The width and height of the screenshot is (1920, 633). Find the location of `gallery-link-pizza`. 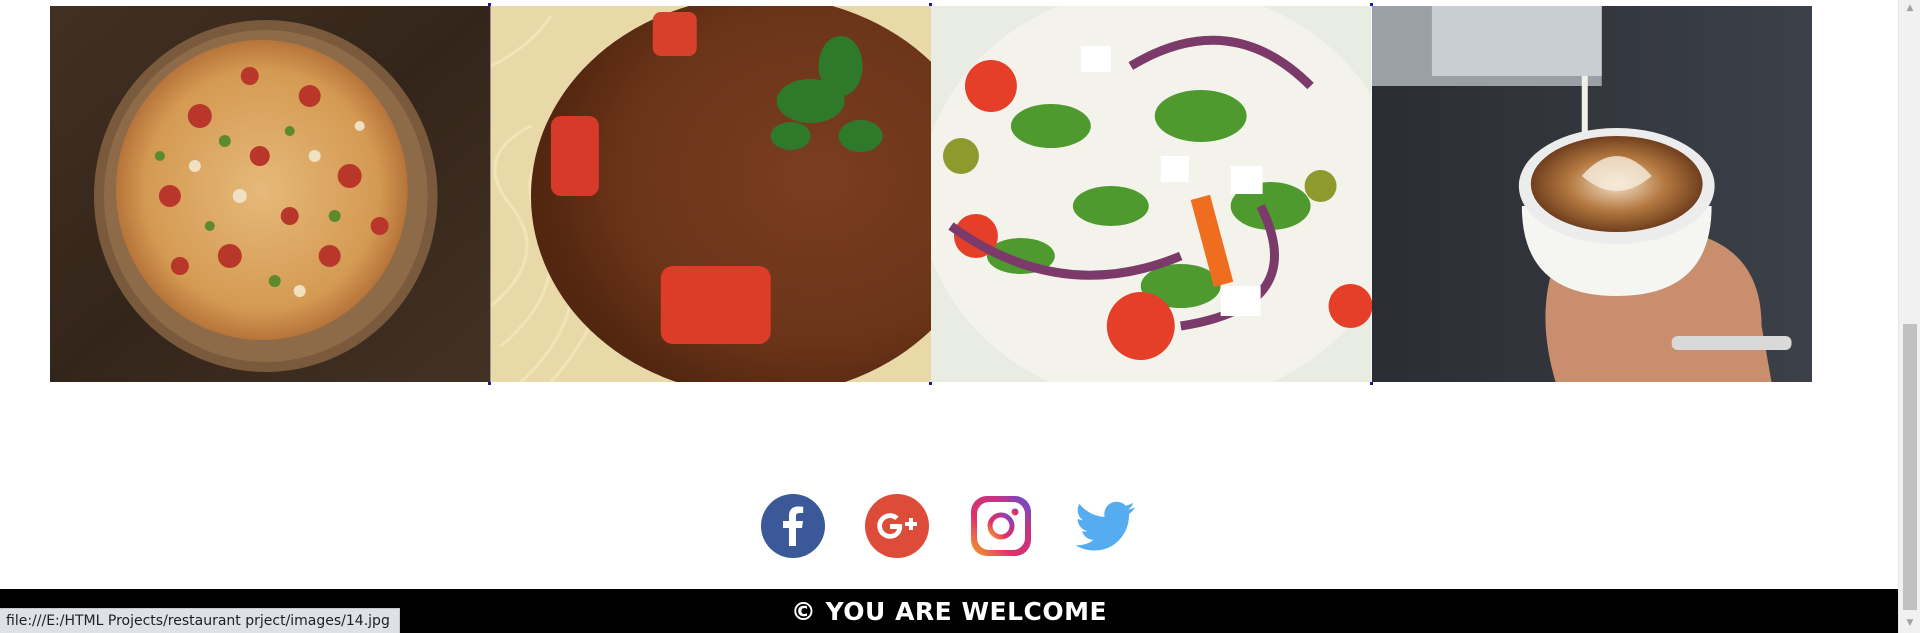

gallery-link-pizza is located at coordinates (270, 194).